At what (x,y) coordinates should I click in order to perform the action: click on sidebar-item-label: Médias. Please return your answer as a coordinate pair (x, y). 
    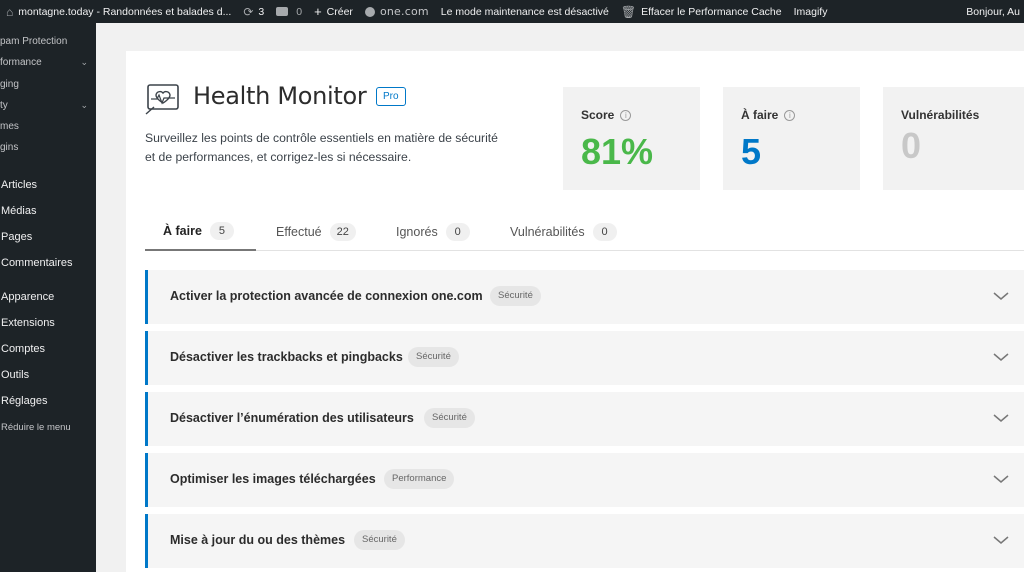
    Looking at the image, I should click on (19, 211).